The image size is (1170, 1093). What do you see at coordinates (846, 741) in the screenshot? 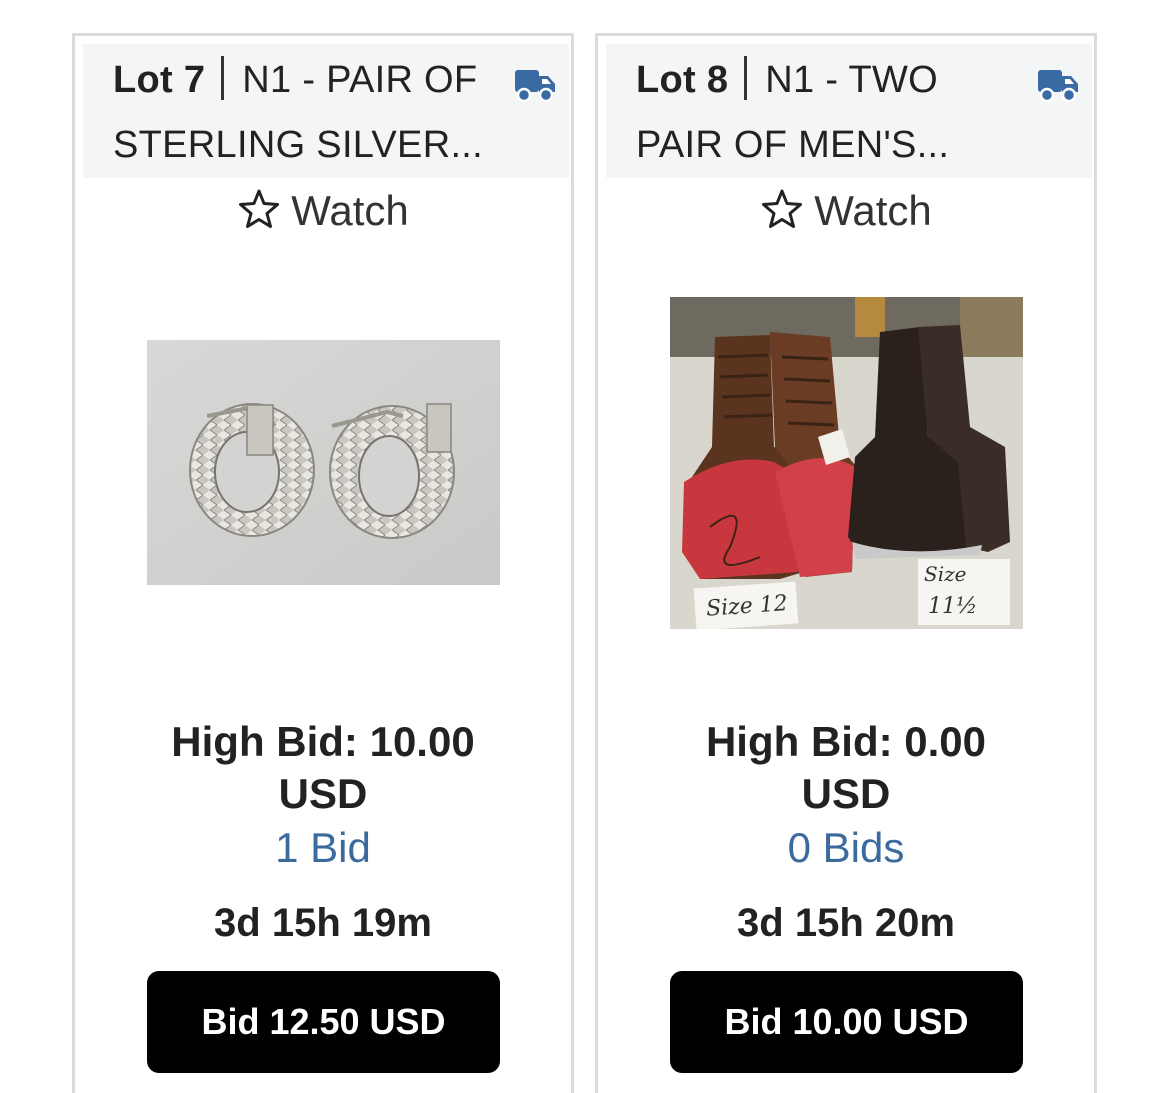
I see `high-bid-amount: High Bid: 0.00` at bounding box center [846, 741].